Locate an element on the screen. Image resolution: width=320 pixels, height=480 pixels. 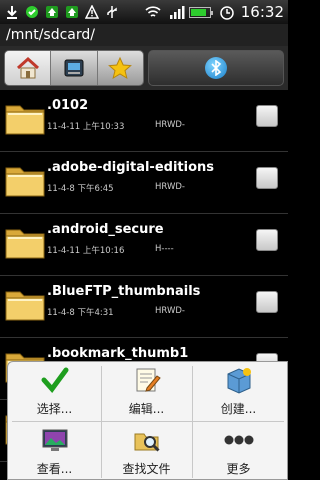
edit-icon is located at coordinates (147, 380).